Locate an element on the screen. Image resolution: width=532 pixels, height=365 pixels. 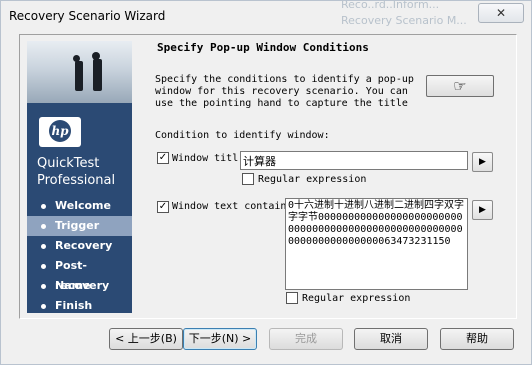
help-button: 帮助 is located at coordinates (477, 339).